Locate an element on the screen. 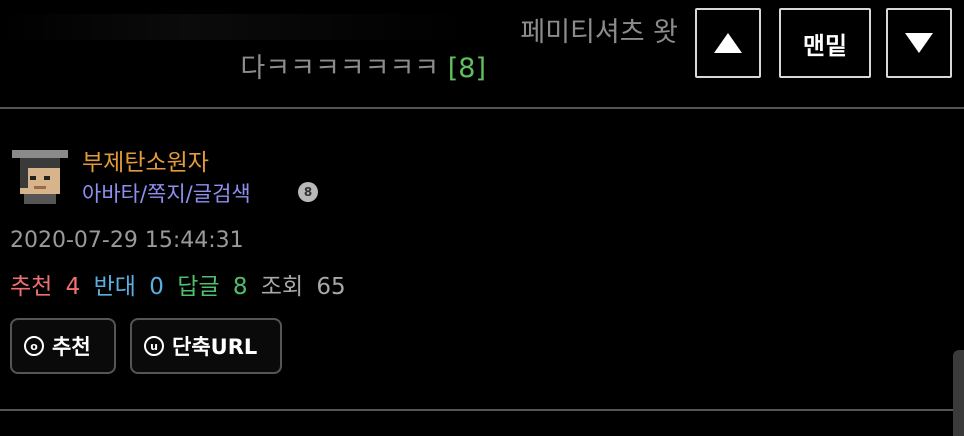  level-badge: 8 is located at coordinates (308, 192).